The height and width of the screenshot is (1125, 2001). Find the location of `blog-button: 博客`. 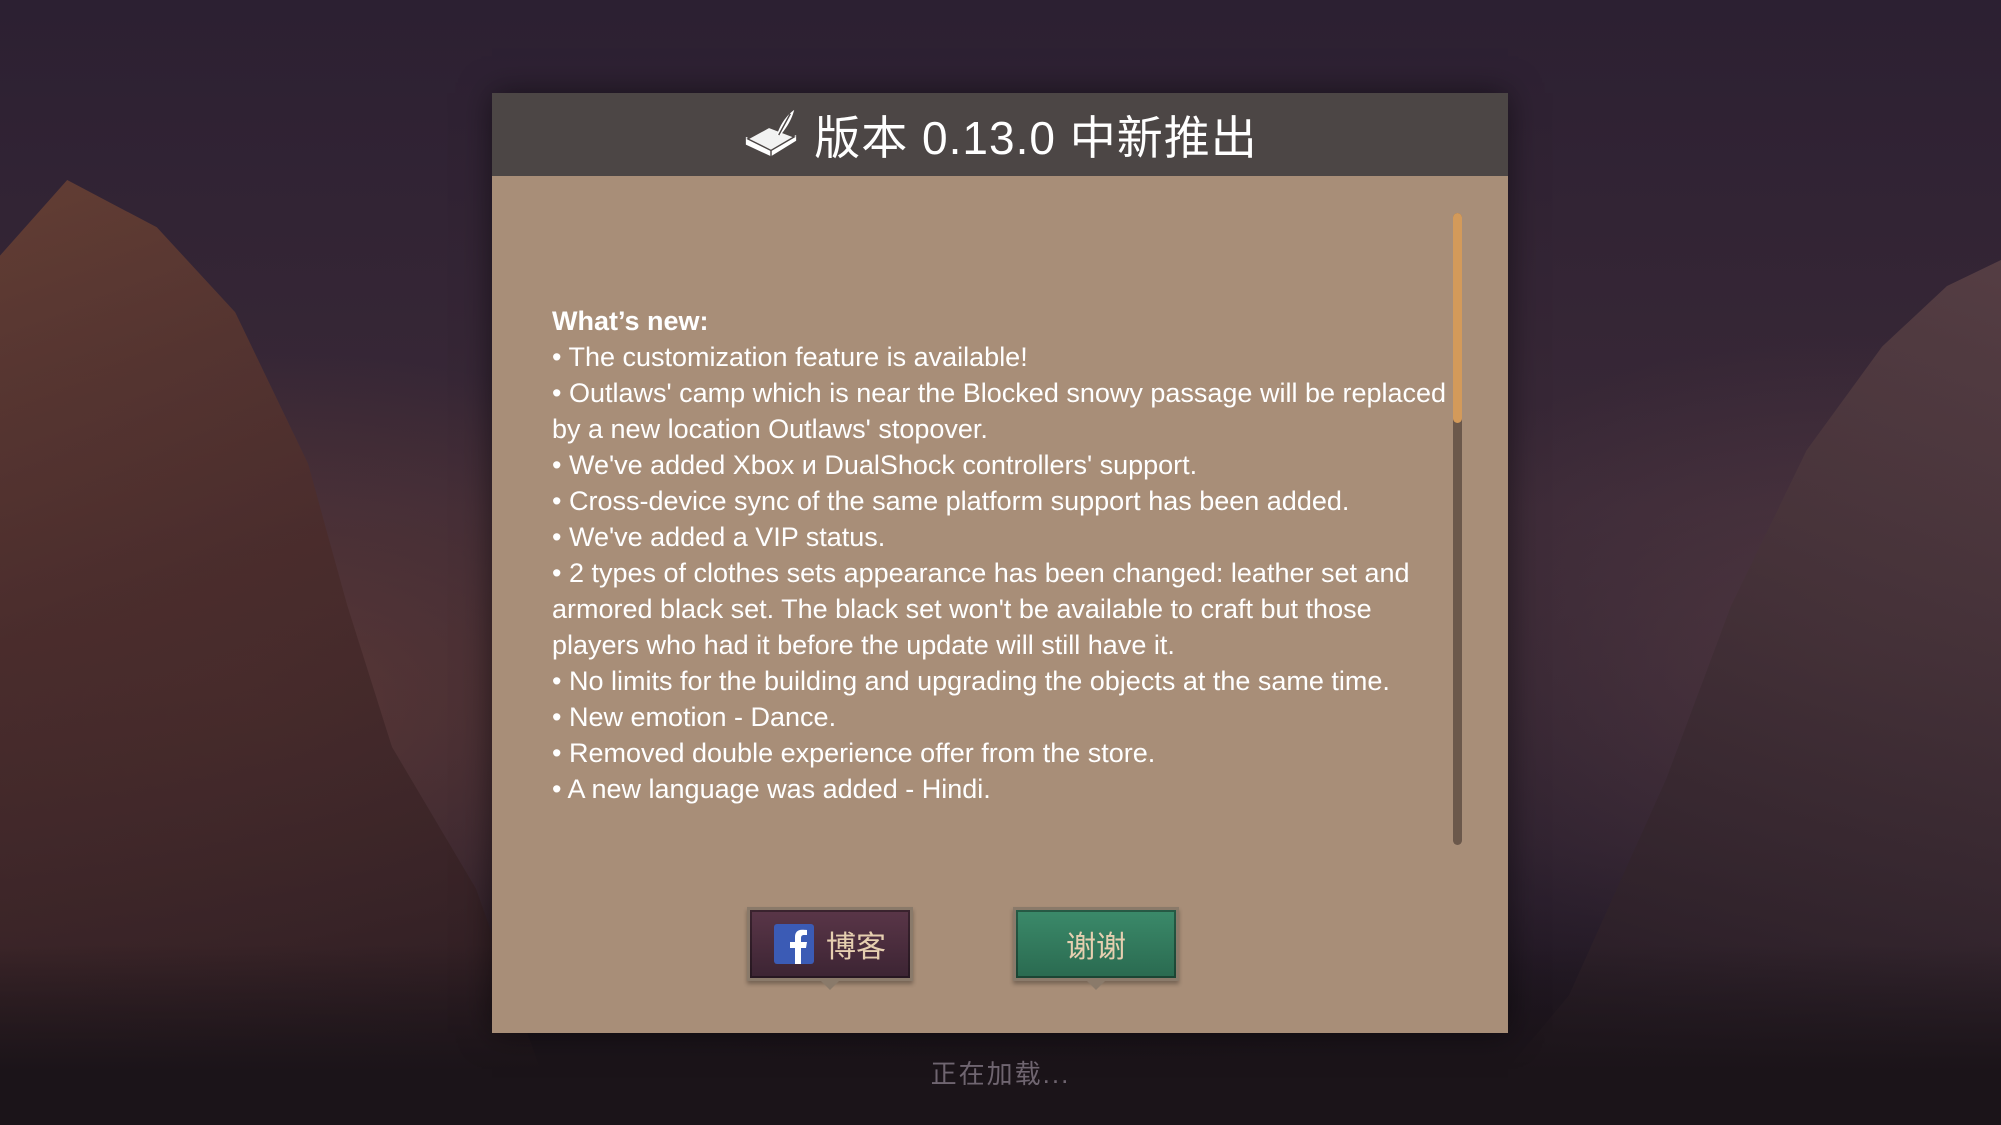

blog-button: 博客 is located at coordinates (830, 948).